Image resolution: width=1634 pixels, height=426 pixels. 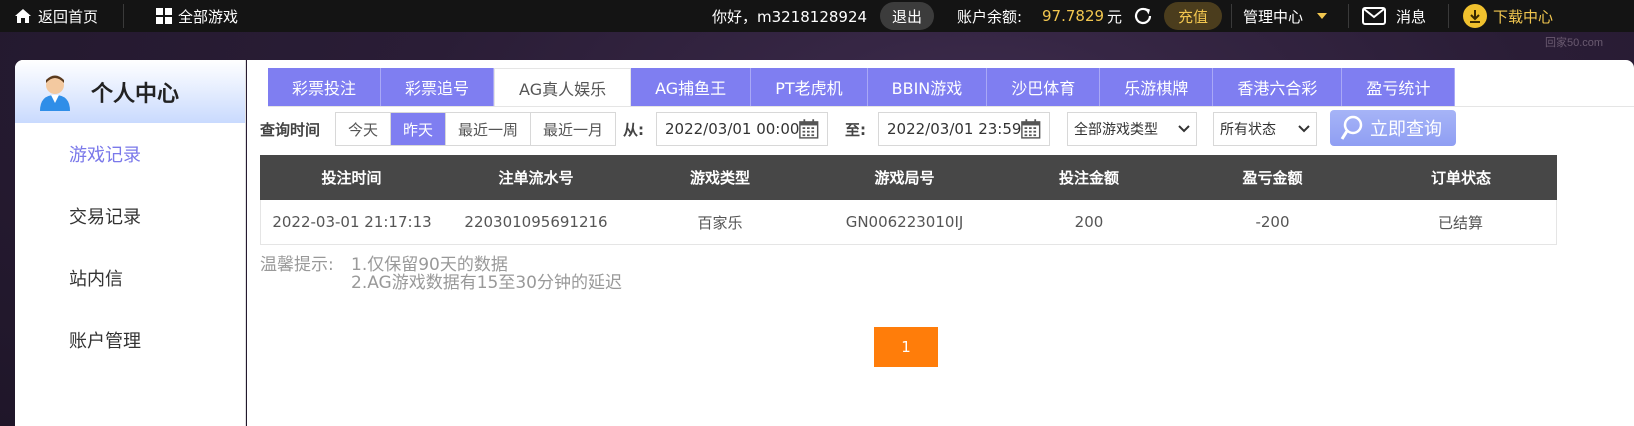 I want to click on game-type-select: 全部游戏类型, so click(x=1132, y=129).